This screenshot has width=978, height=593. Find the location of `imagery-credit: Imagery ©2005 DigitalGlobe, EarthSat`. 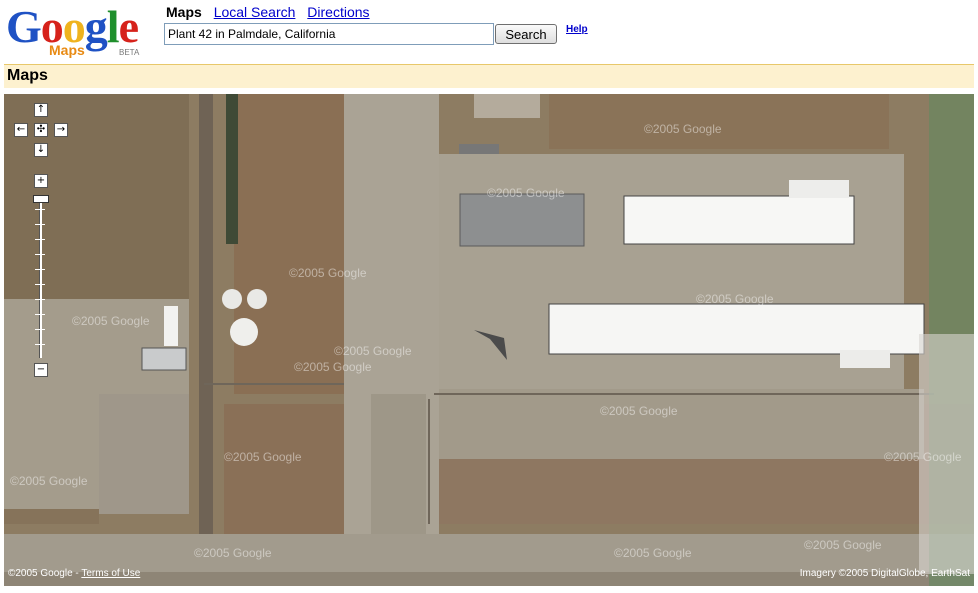

imagery-credit: Imagery ©2005 DigitalGlobe, EarthSat is located at coordinates (884, 573).